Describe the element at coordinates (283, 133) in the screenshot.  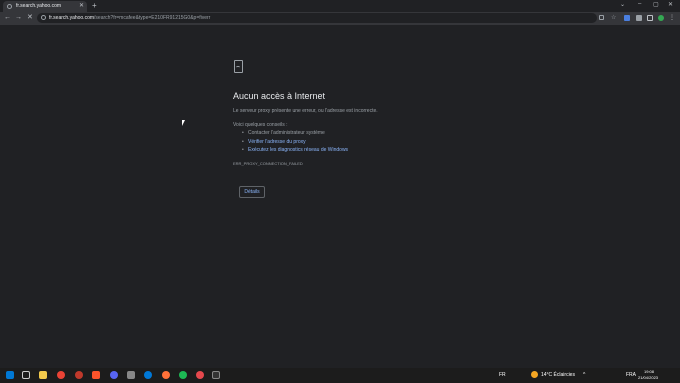
I see `suggestion-item: Contacter l'administrateur système` at that location.